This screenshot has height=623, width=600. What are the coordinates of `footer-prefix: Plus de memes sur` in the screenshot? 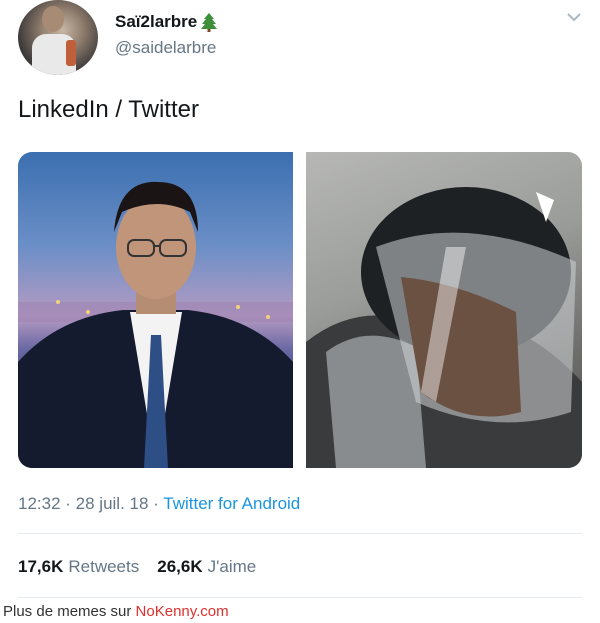 It's located at (69, 611).